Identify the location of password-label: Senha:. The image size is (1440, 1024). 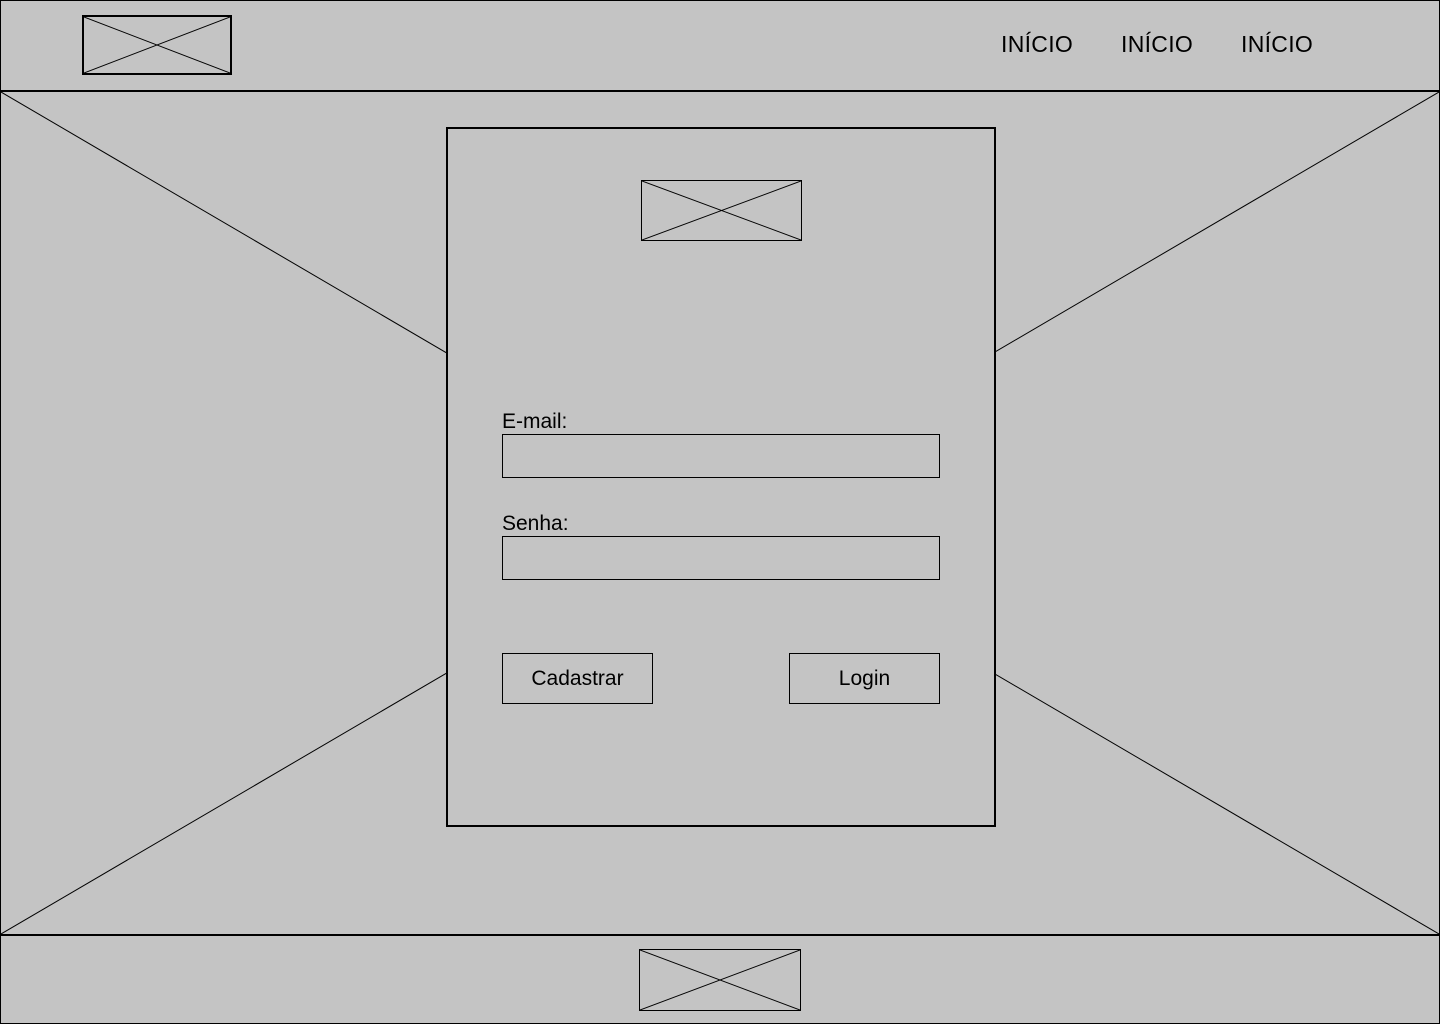
(535, 523).